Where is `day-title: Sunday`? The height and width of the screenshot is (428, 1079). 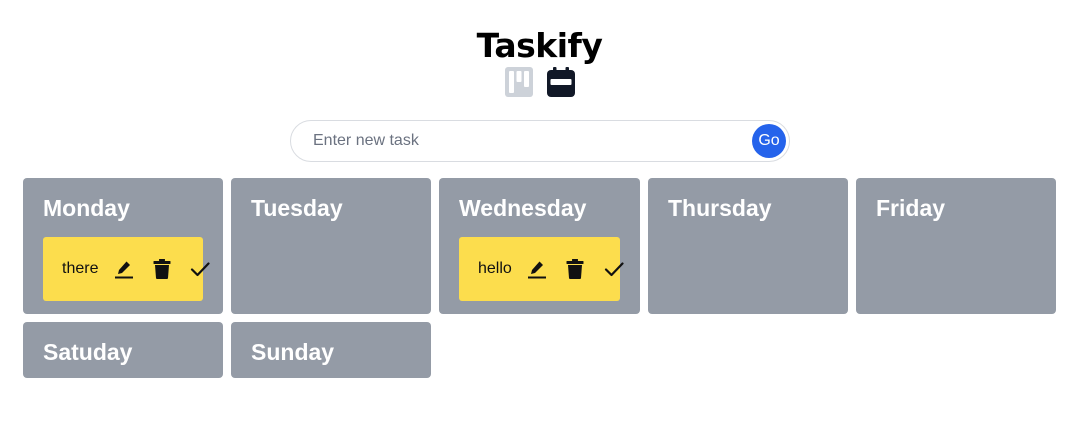
day-title: Sunday is located at coordinates (293, 352).